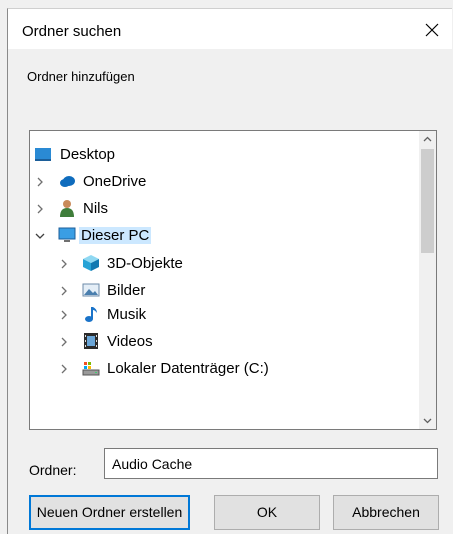 Image resolution: width=453 pixels, height=534 pixels. Describe the element at coordinates (126, 290) in the screenshot. I see `tree-item-label: Bilder` at that location.